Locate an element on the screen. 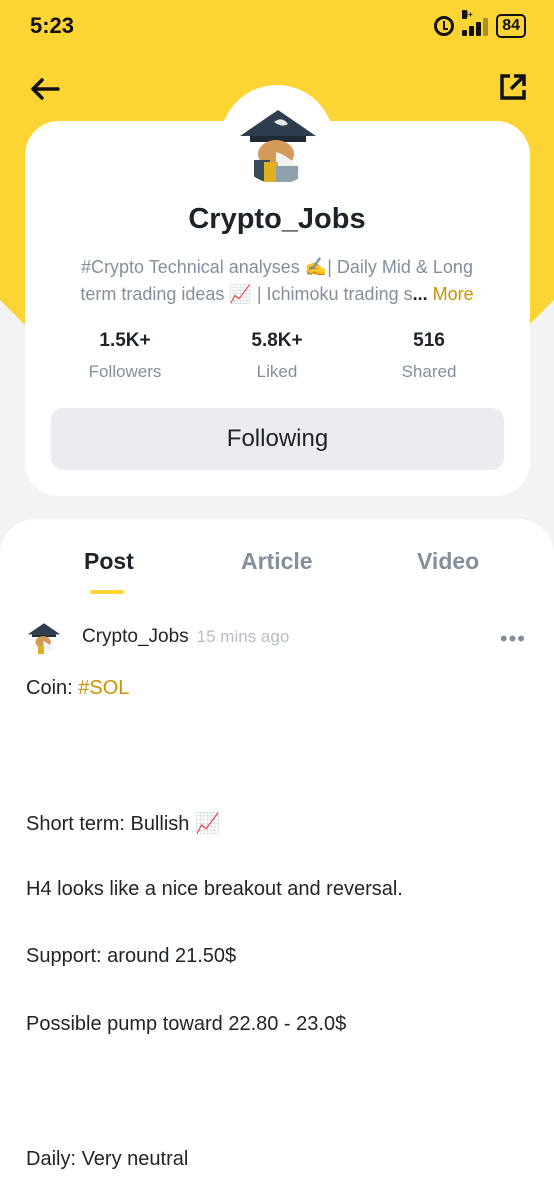  alarm-icon is located at coordinates (444, 26).